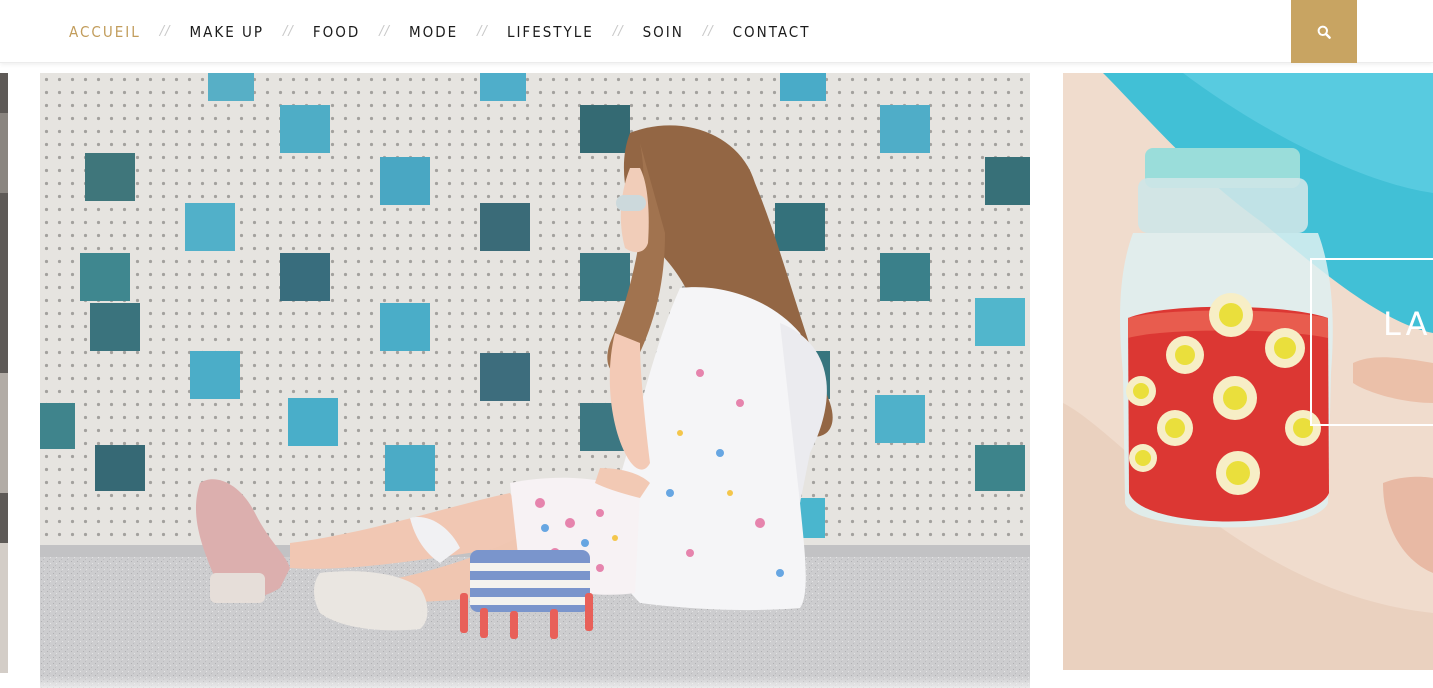 The width and height of the screenshot is (1433, 688). I want to click on nav-item-accueil: ACCUEIL, so click(105, 32).